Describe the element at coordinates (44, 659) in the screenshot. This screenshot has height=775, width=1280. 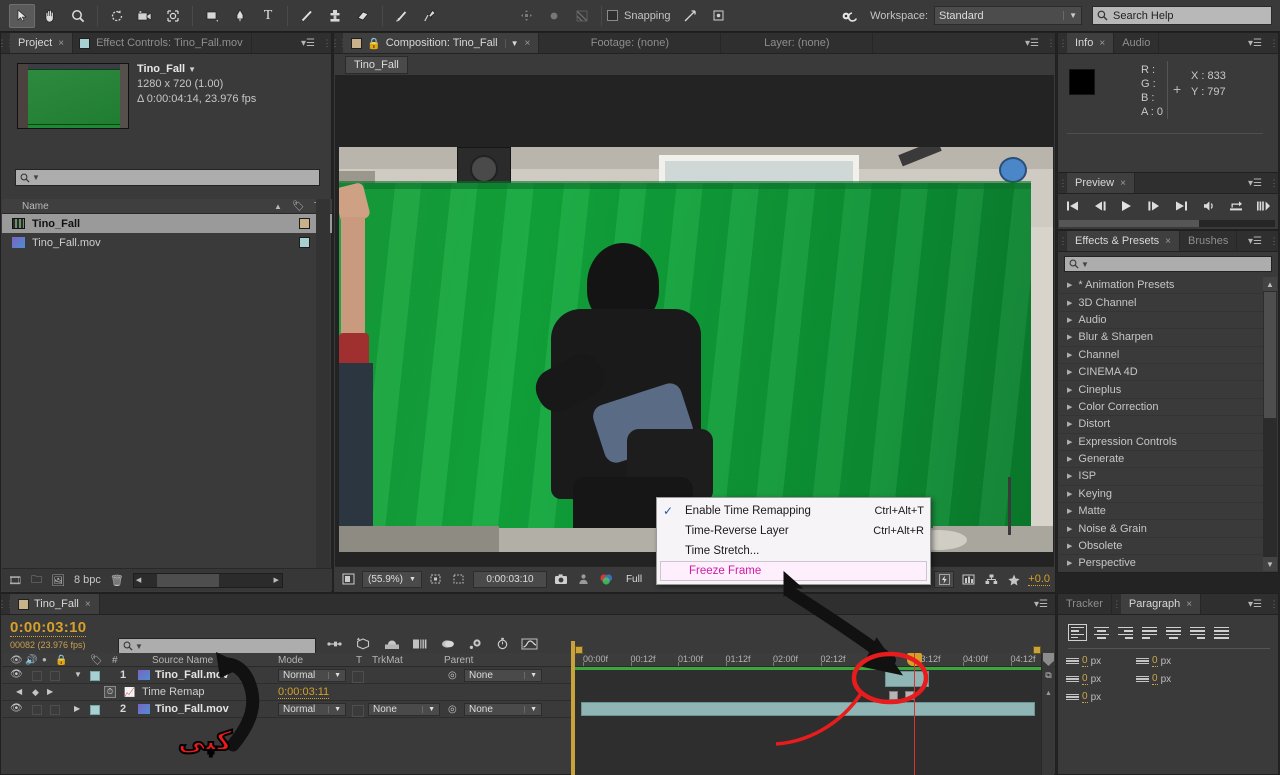
I see `solo-icon: ●` at that location.